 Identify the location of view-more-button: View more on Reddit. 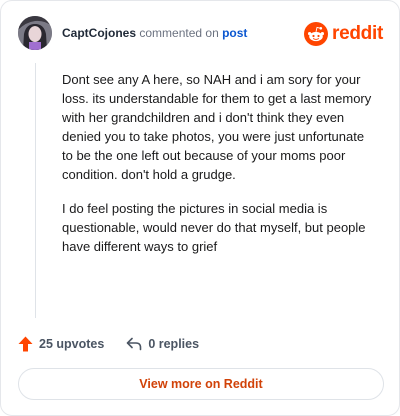
(201, 384).